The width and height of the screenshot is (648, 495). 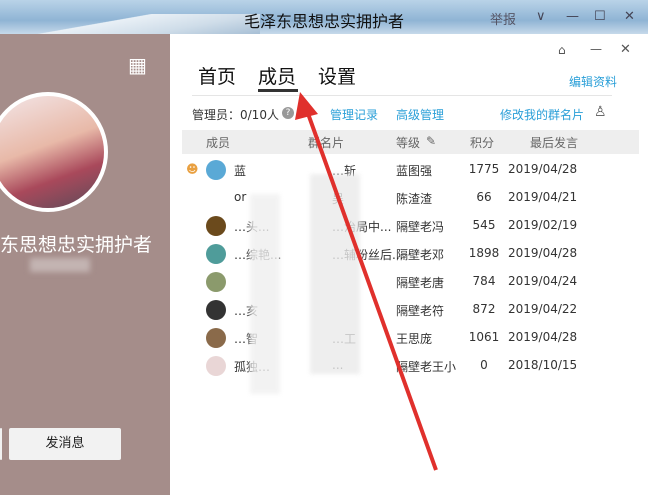 What do you see at coordinates (414, 171) in the screenshot?
I see `member-level: 蓝图强` at bounding box center [414, 171].